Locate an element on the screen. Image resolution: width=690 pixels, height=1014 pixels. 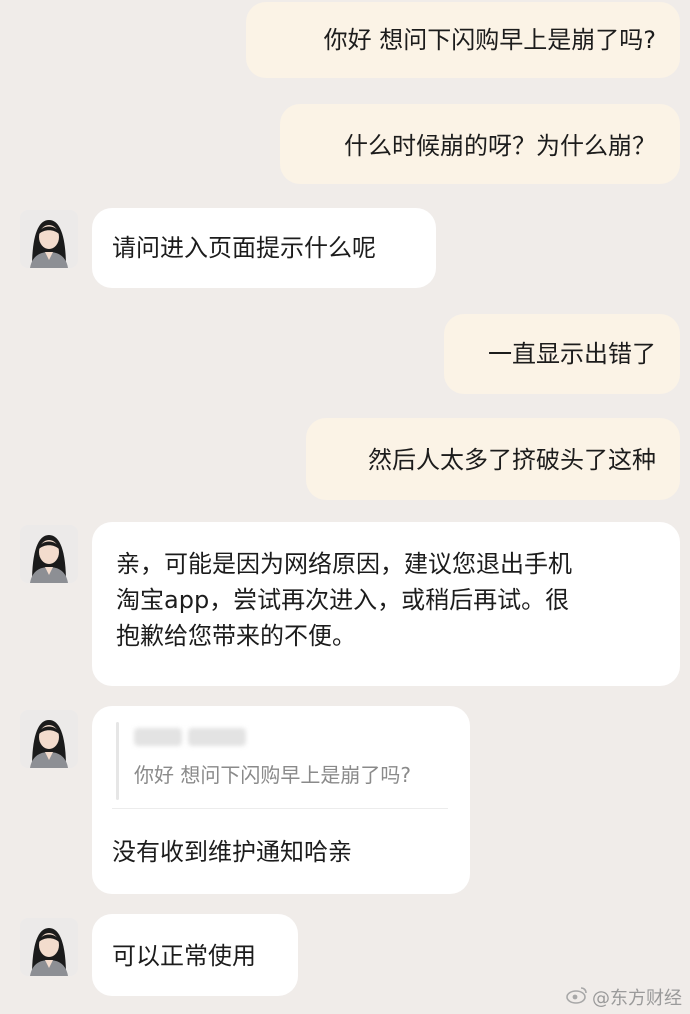
message-bubble-outgoing: 你好 想问下闪购早上是崩了吗? is located at coordinates (463, 40).